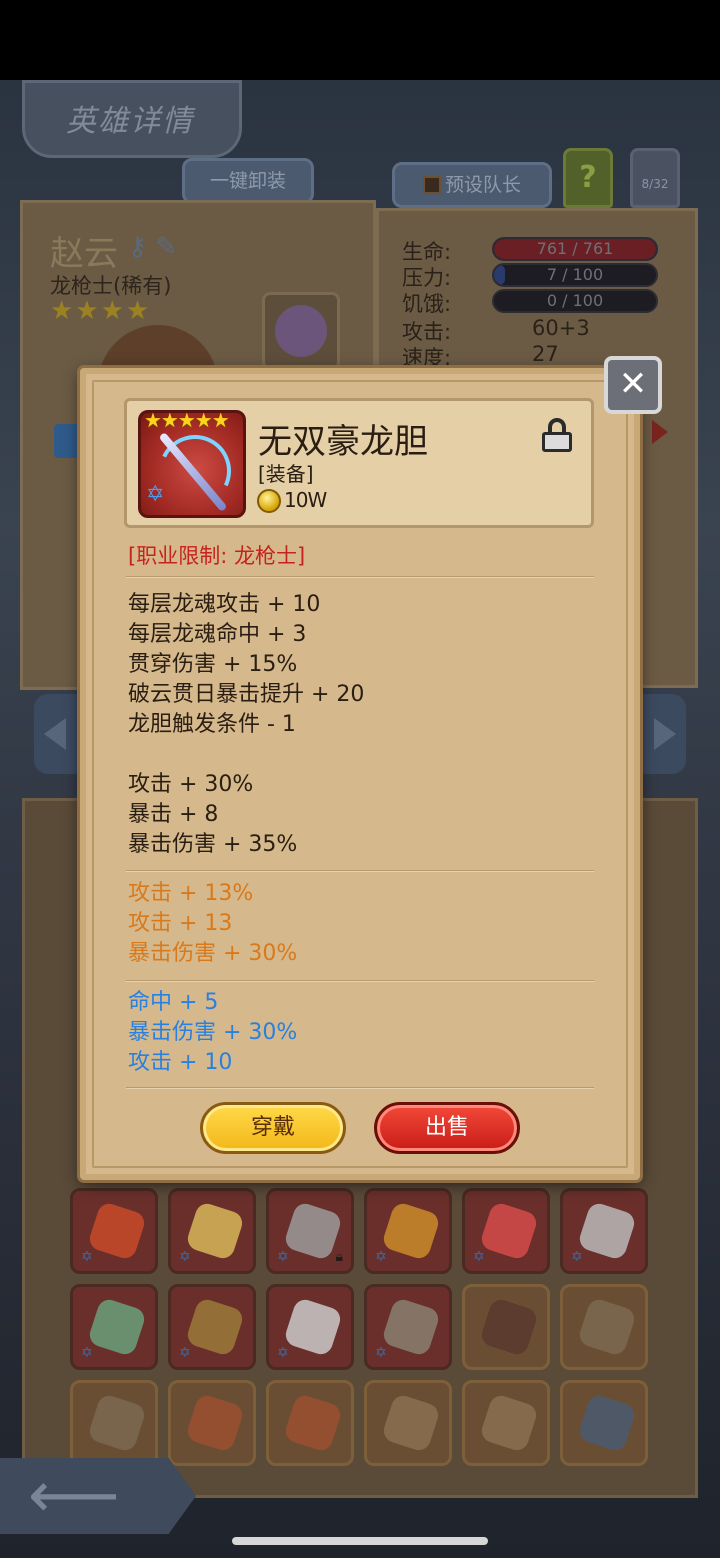 The image size is (720, 1558). I want to click on bonus-stat-line: 暴击伤害 + 30%, so click(213, 953).